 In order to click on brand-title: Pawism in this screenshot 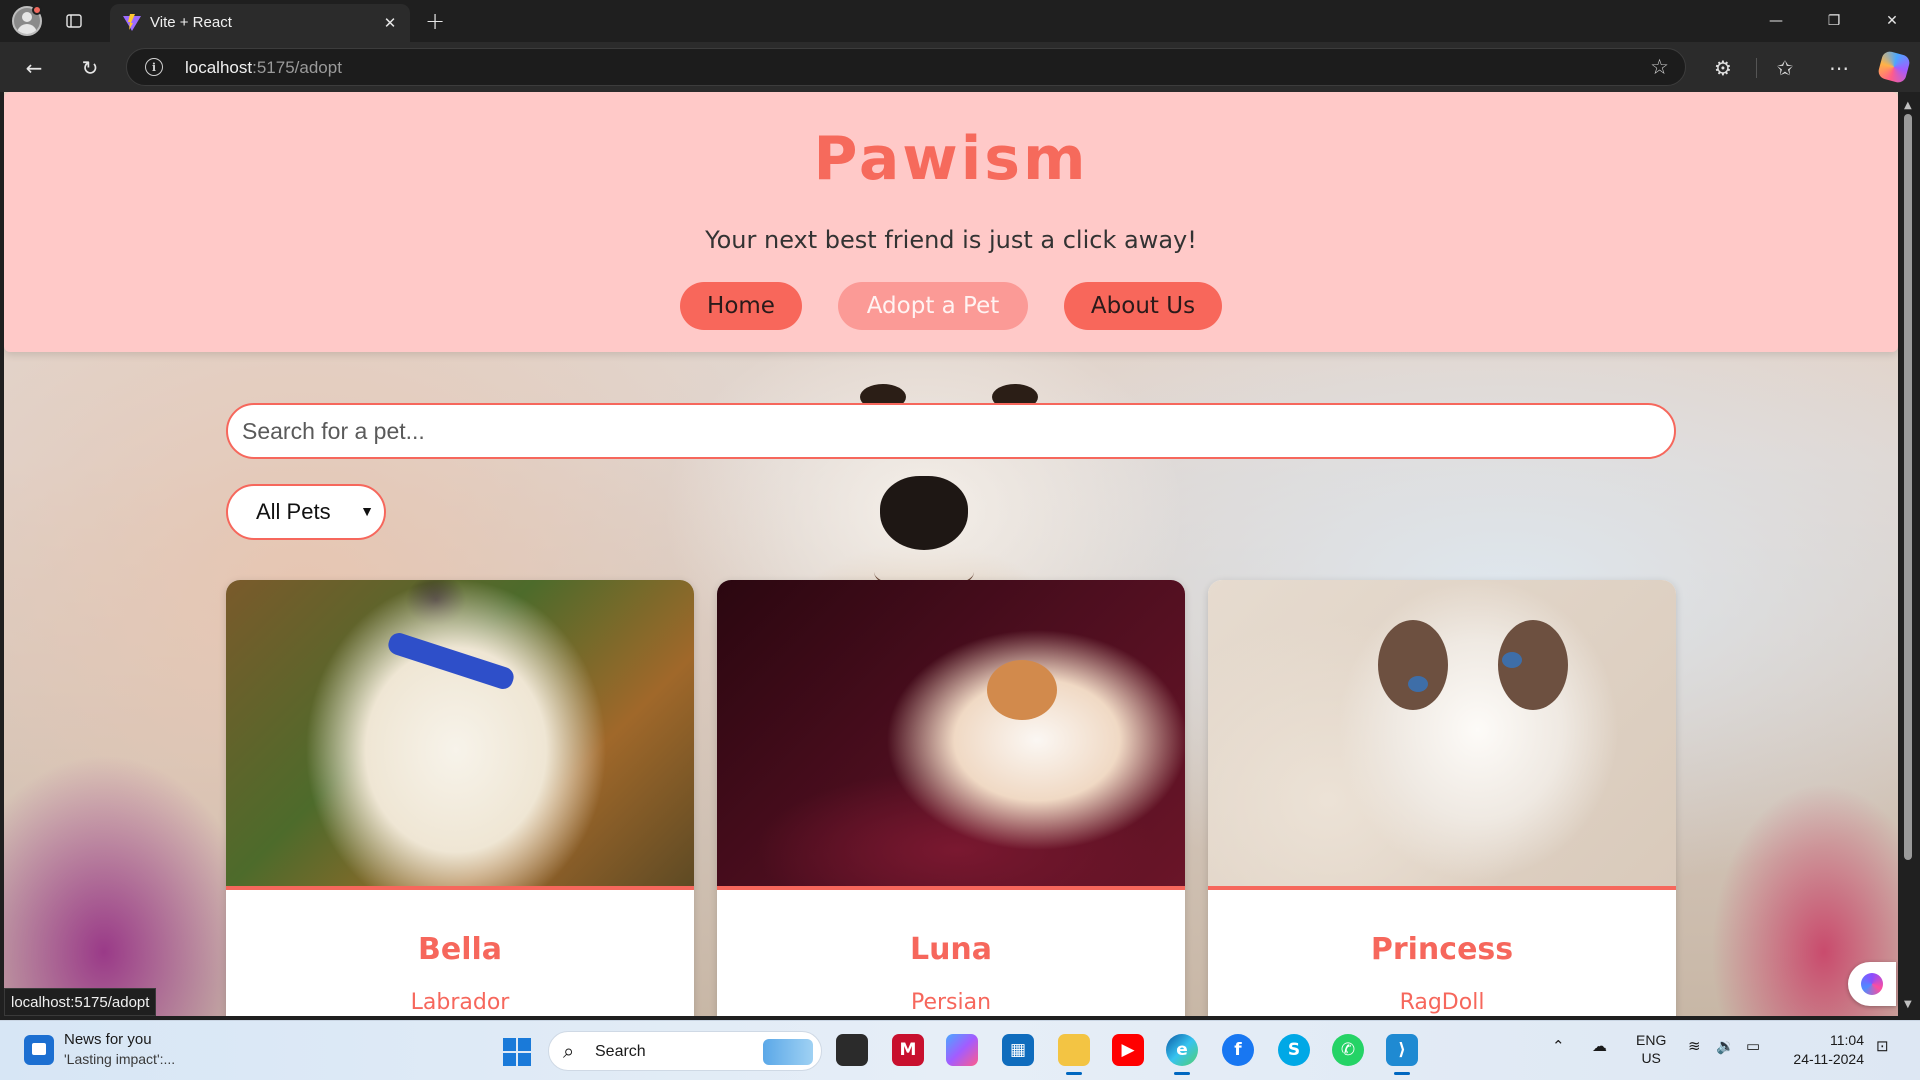, I will do `click(951, 159)`.